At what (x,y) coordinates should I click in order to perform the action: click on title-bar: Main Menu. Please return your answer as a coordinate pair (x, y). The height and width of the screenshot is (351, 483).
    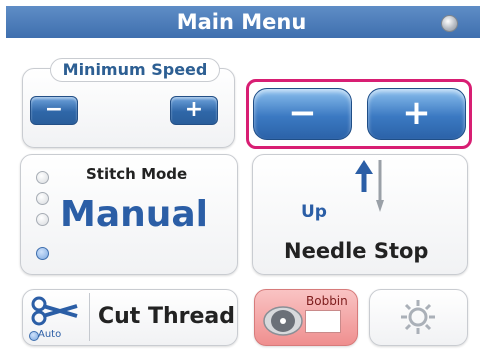
    Looking at the image, I should click on (241, 21).